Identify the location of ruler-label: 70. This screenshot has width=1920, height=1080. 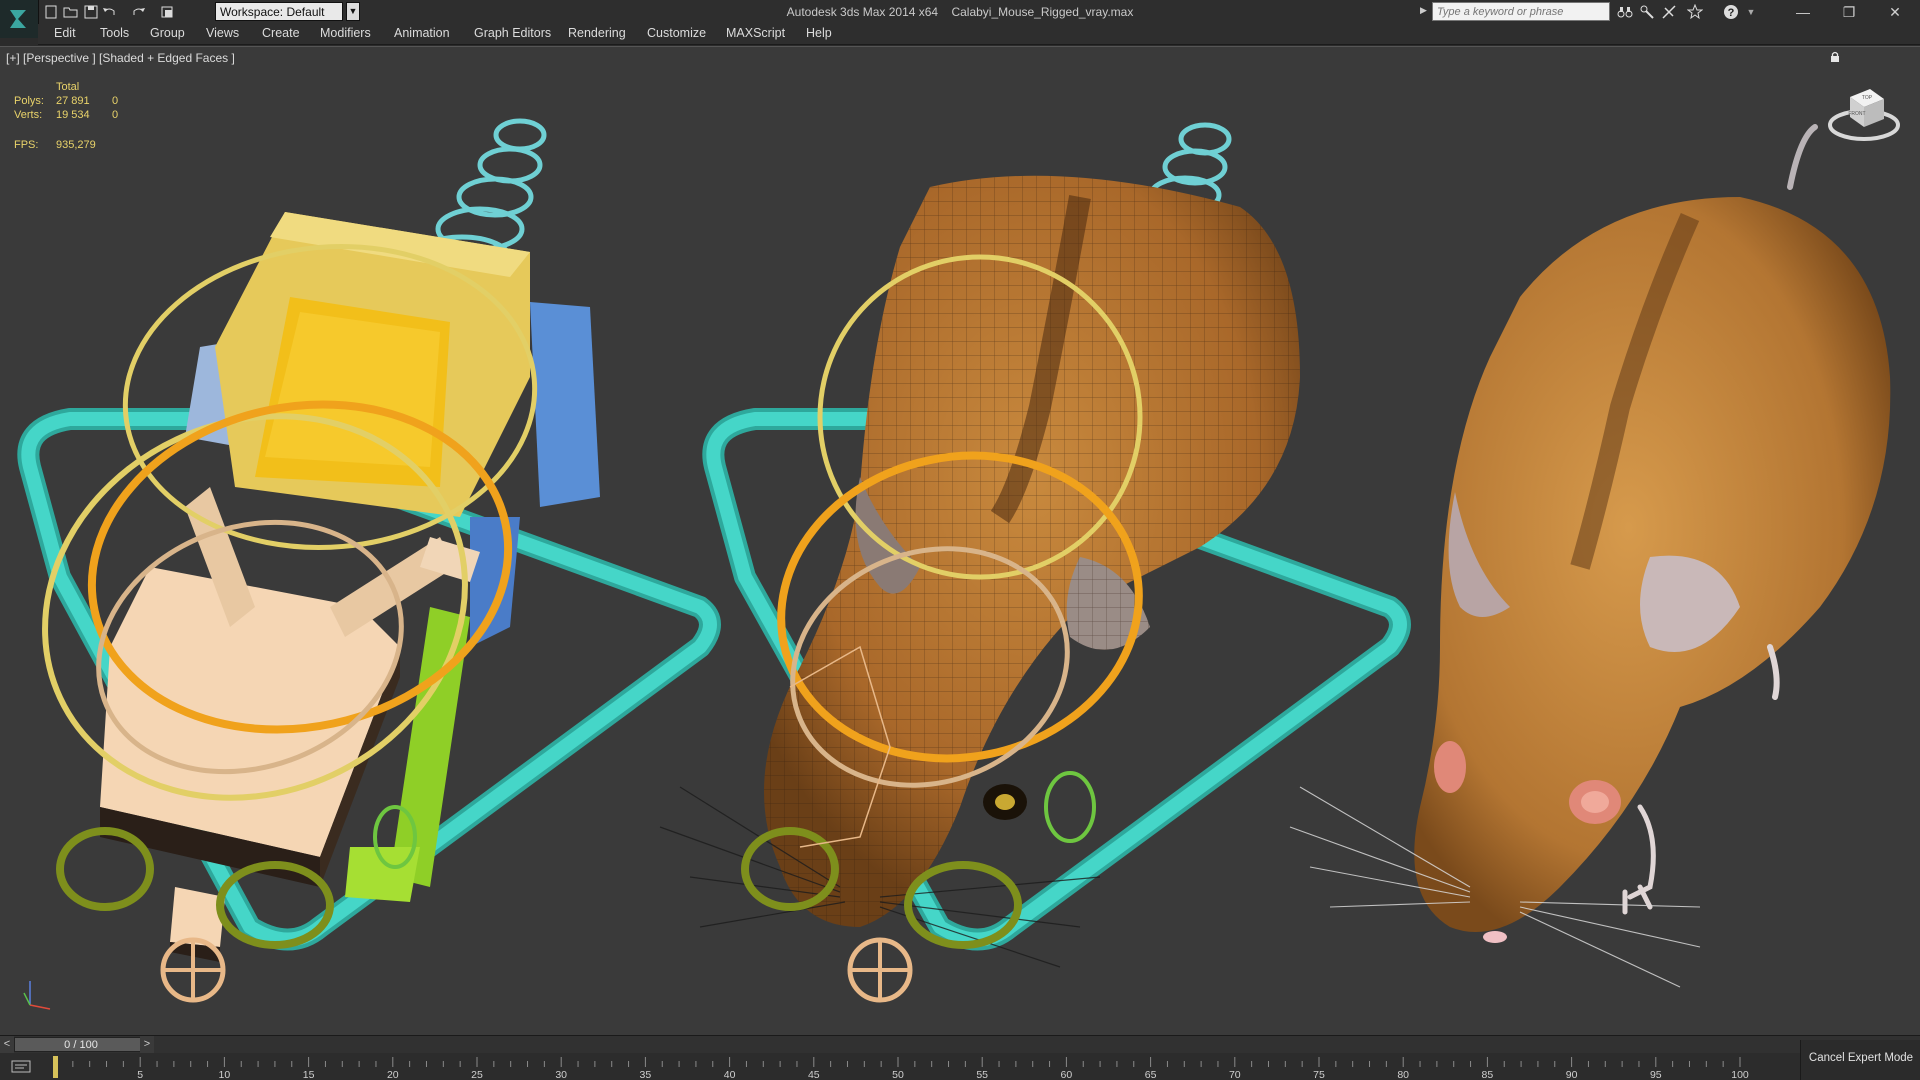
(1235, 1074).